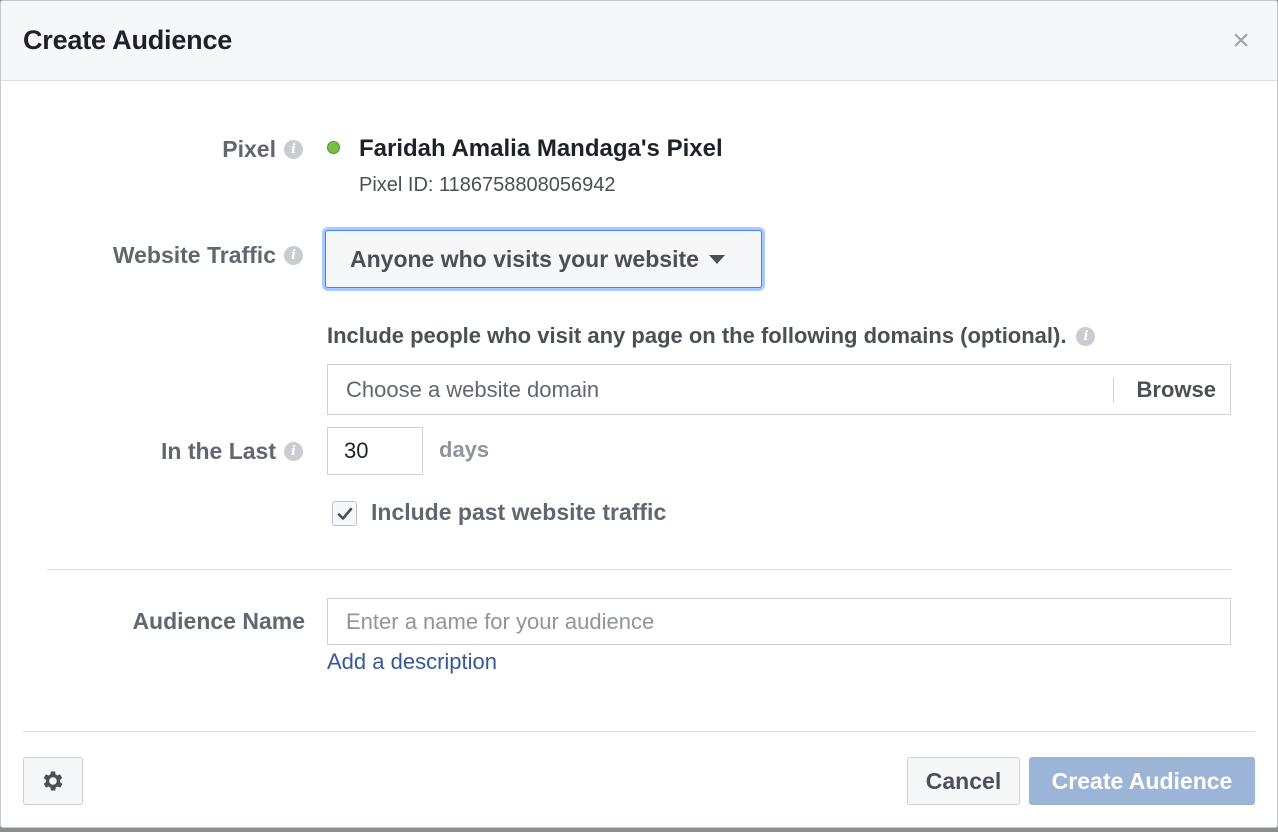 Image resolution: width=1278 pixels, height=832 pixels. What do you see at coordinates (716, 259) in the screenshot?
I see `caret-down-icon` at bounding box center [716, 259].